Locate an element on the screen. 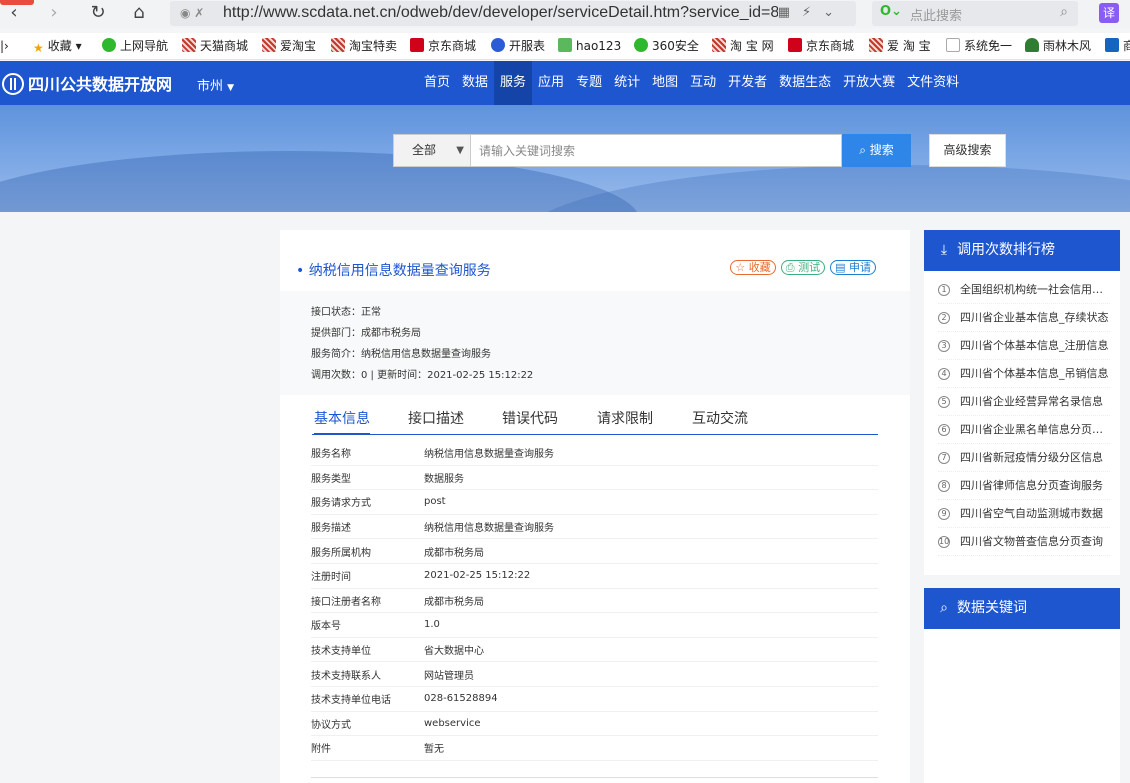 The image size is (1130, 783). tab-request-limits: 请求限制 is located at coordinates (625, 421).